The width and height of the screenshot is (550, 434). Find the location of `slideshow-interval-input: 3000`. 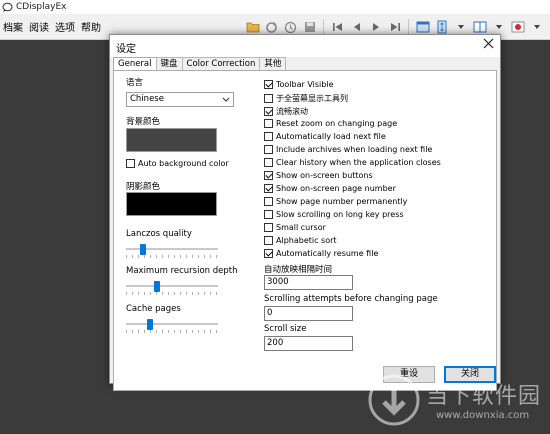

slideshow-interval-input: 3000 is located at coordinates (308, 282).